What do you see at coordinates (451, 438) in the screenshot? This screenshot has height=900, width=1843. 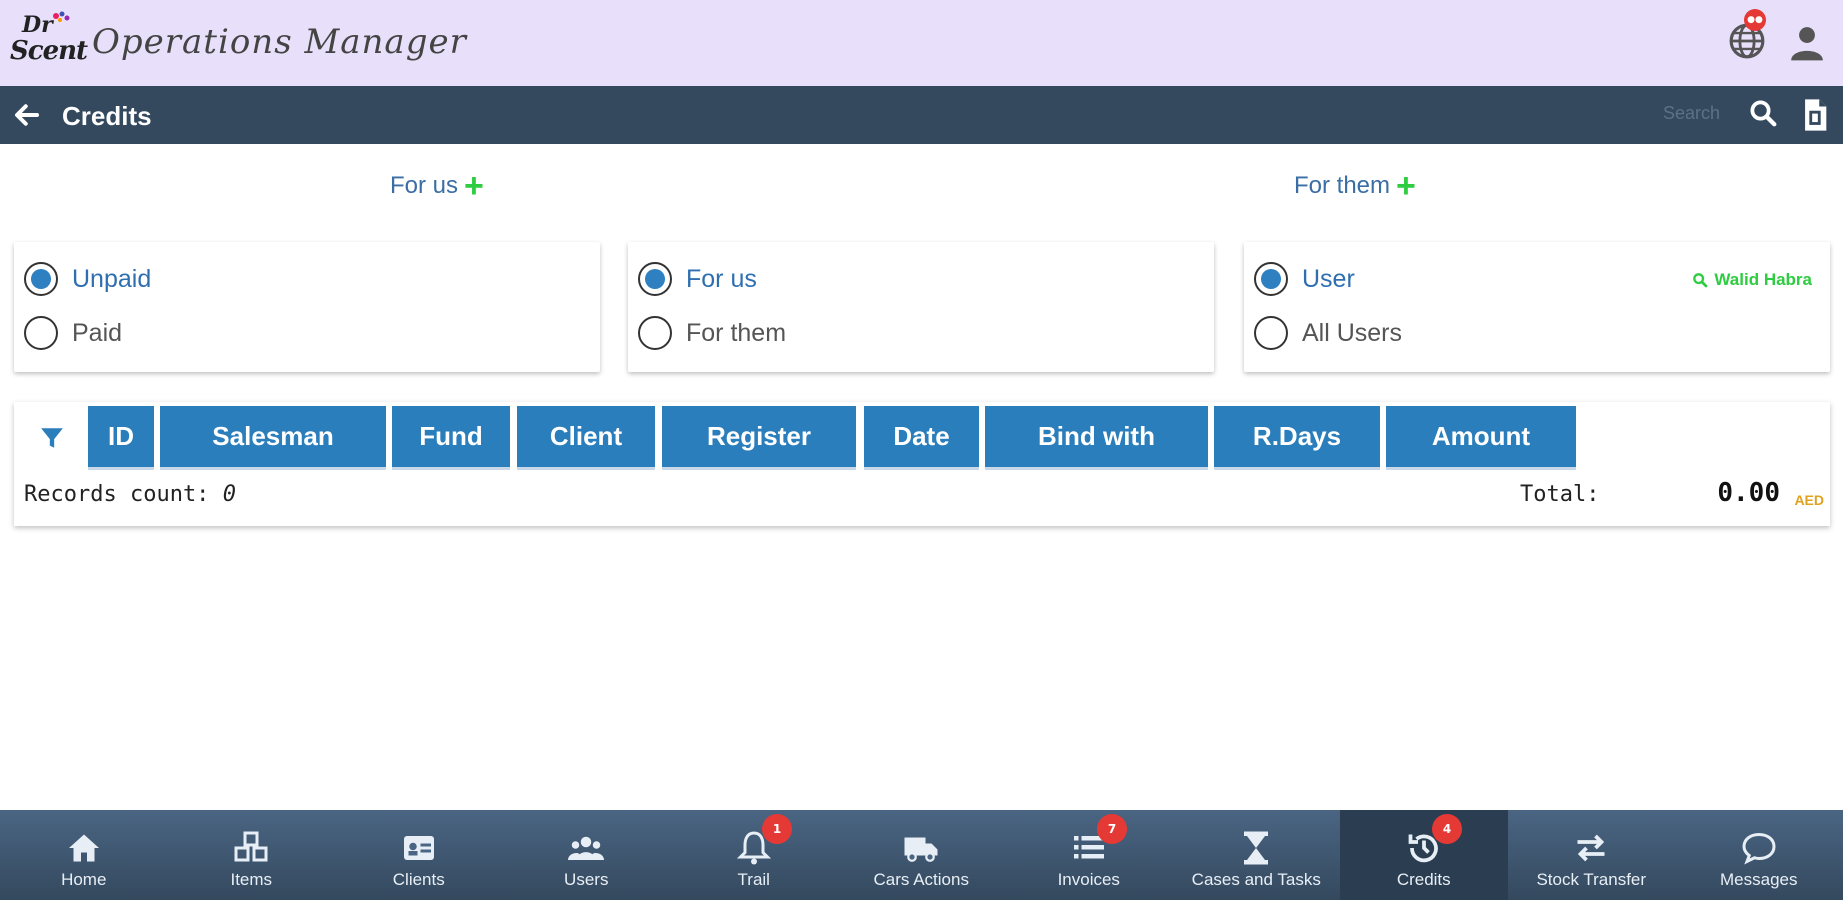 I see `column-header-fund: Fund` at bounding box center [451, 438].